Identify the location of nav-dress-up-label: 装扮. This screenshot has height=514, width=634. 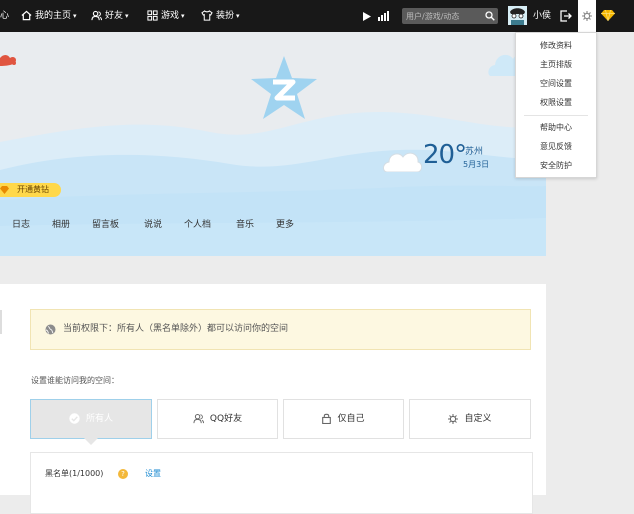
(225, 16).